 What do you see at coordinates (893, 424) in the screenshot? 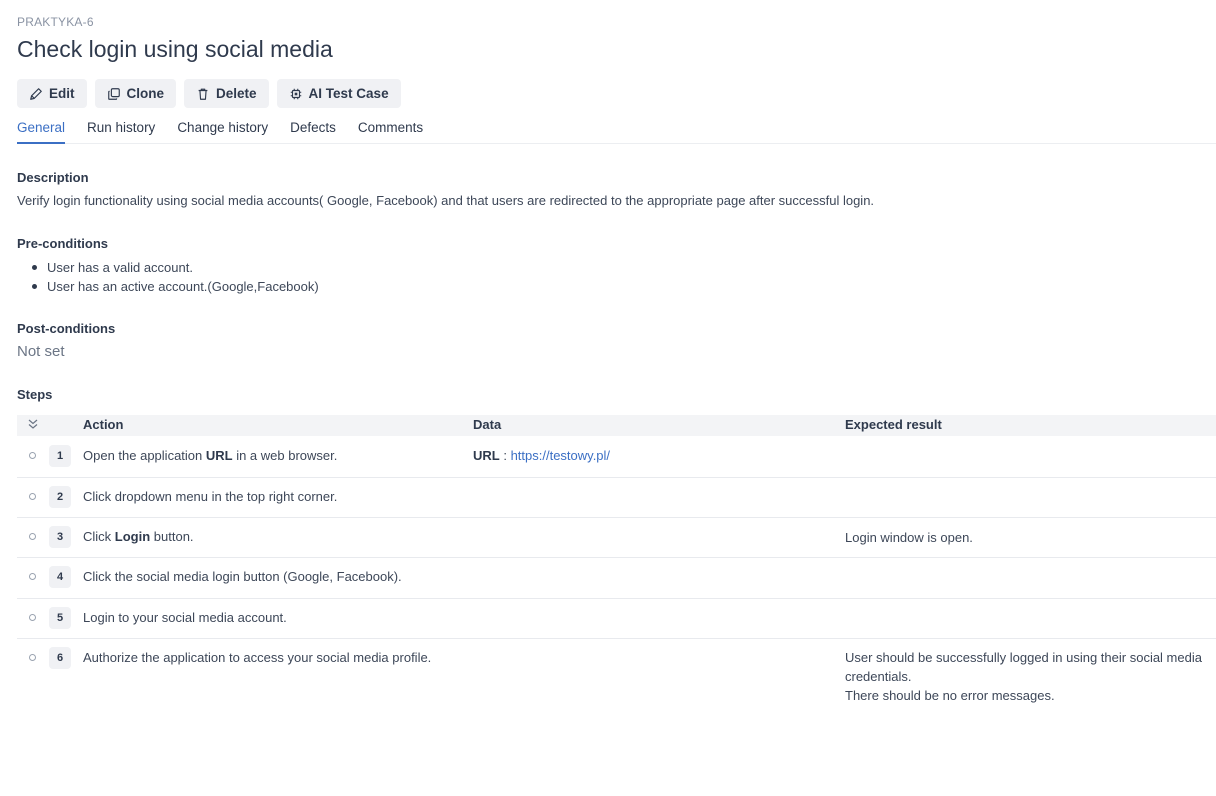
I see `header-expected: Expected result` at bounding box center [893, 424].